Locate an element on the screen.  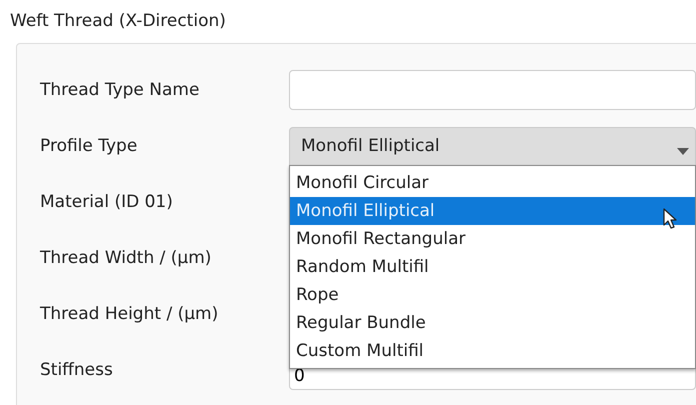
dropdown-option: Monofil Circular is located at coordinates (492, 183).